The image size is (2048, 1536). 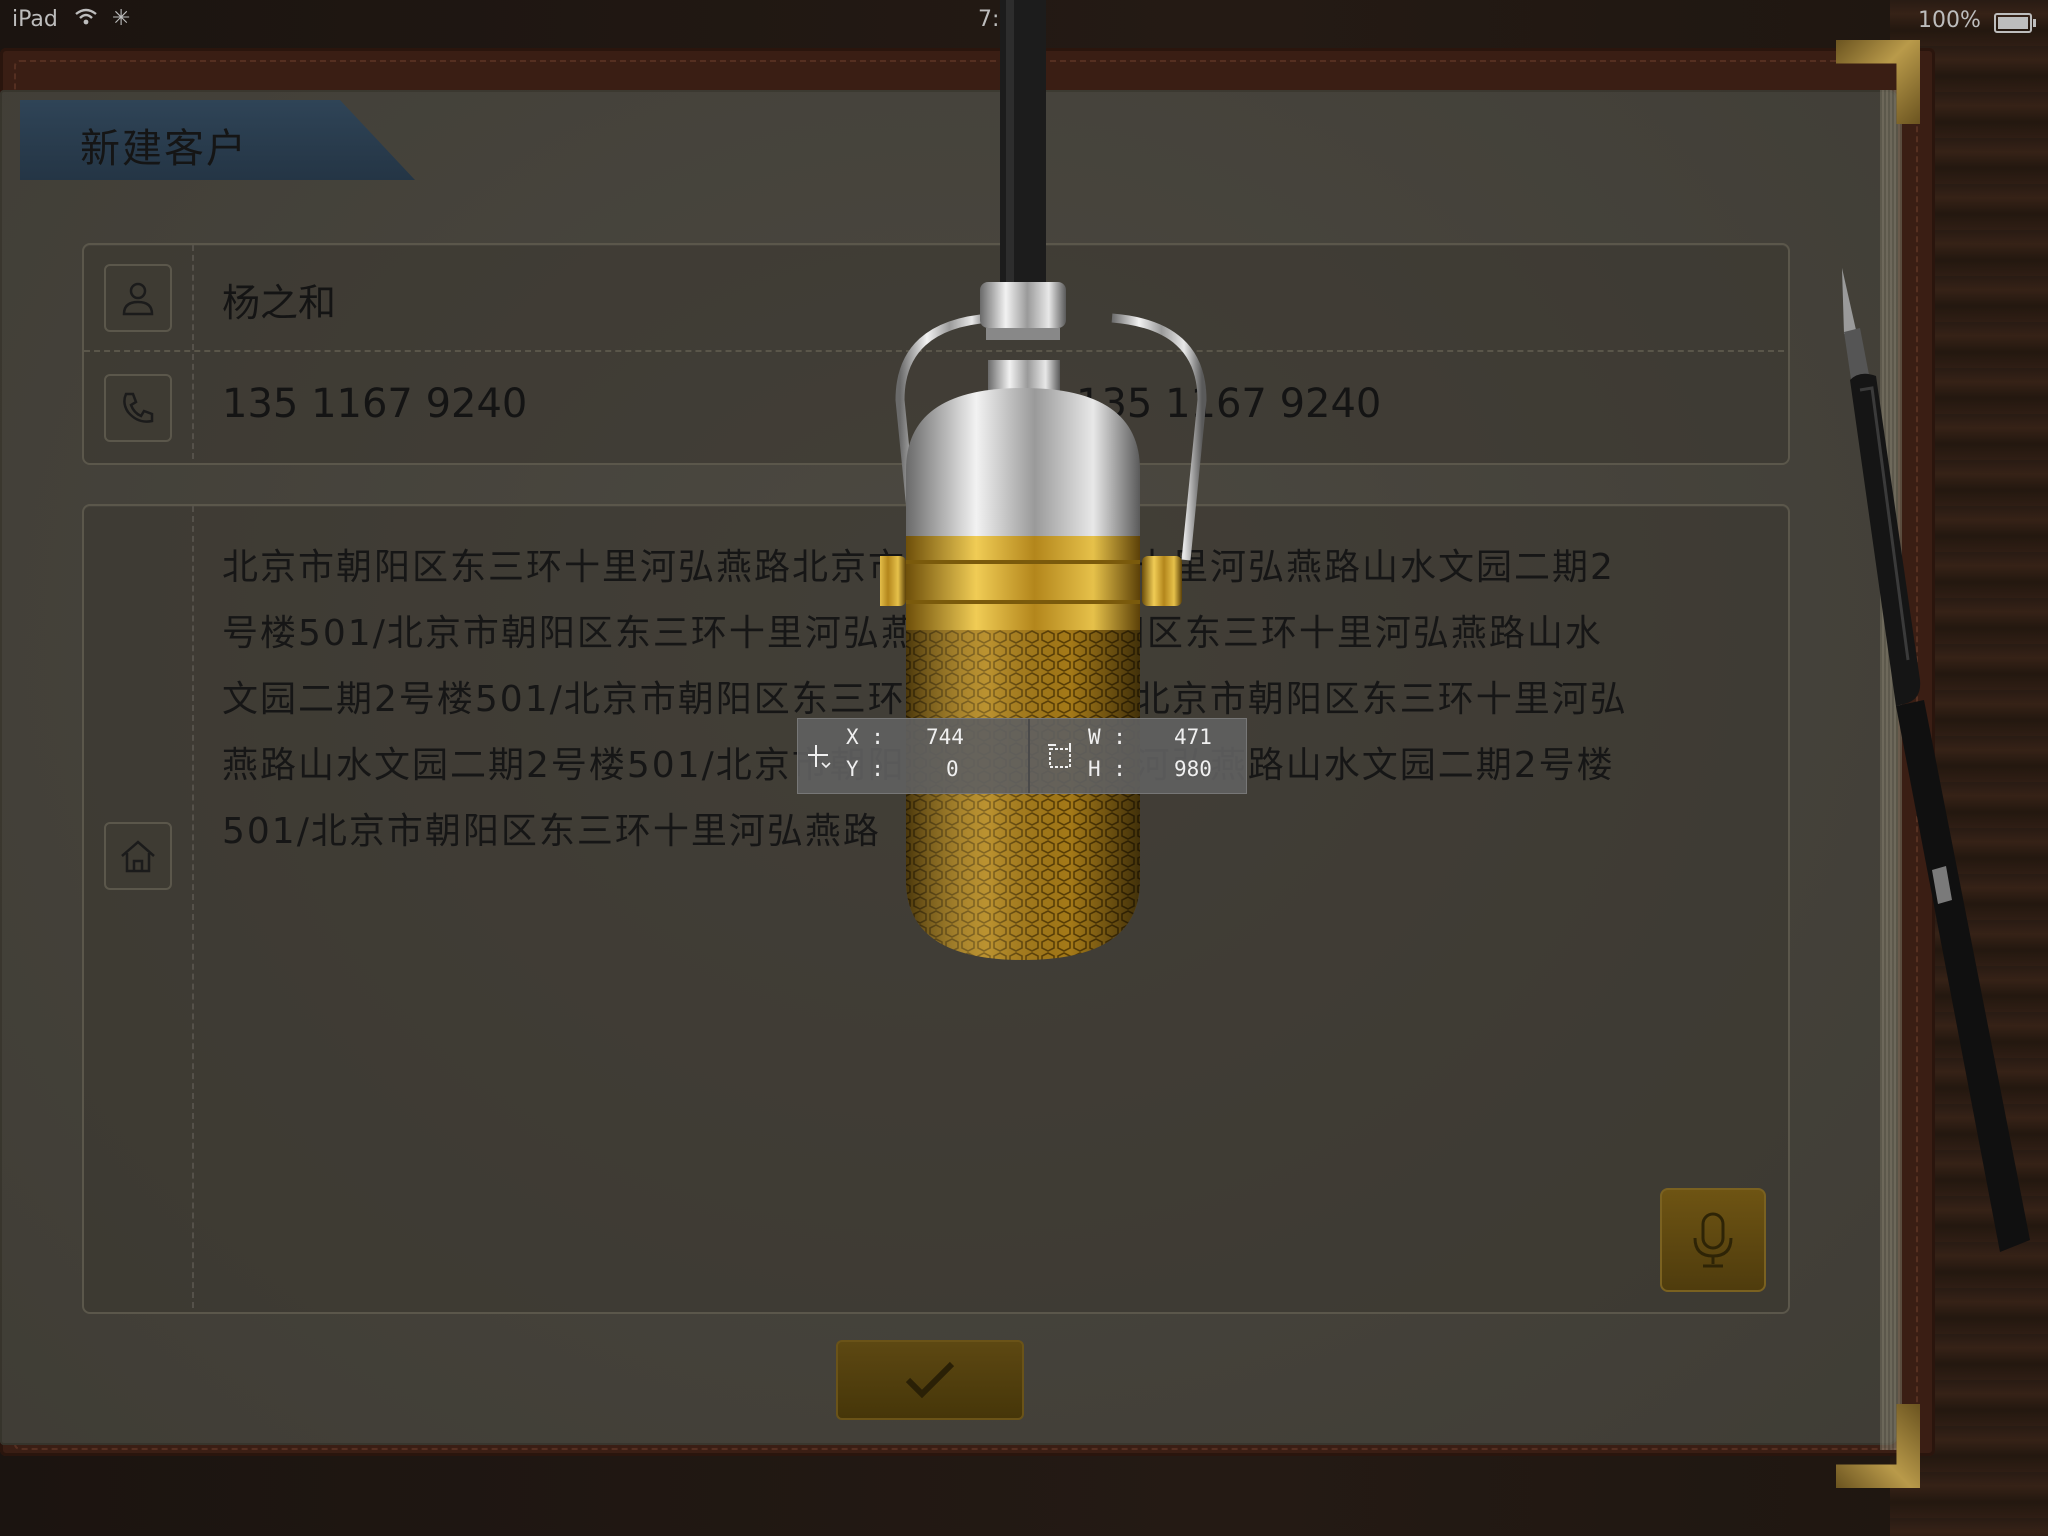 I want to click on page-title-tab: 新建客户, so click(x=217, y=140).